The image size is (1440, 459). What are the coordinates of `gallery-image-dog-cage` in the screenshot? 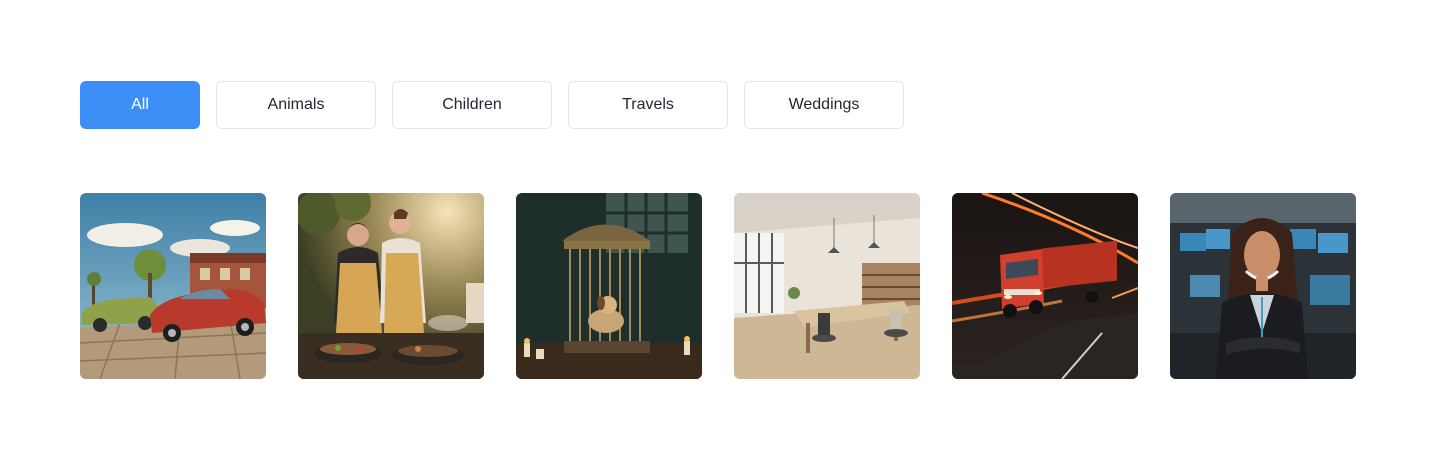 It's located at (609, 286).